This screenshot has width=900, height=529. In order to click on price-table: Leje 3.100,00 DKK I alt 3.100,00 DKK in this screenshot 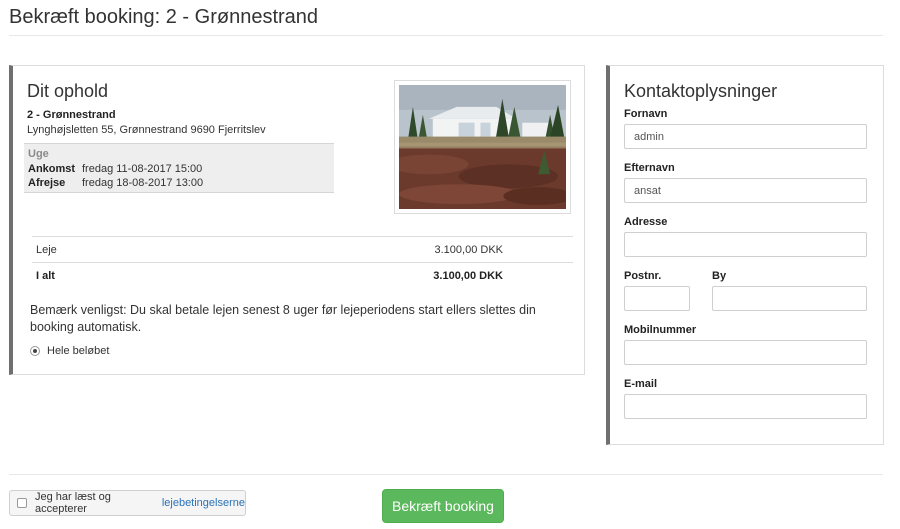, I will do `click(302, 262)`.